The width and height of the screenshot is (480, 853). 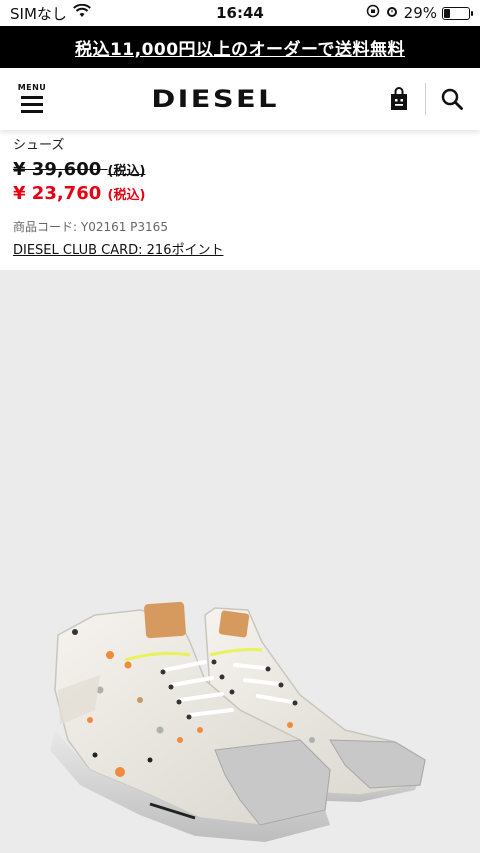 I want to click on club-card-link: DIESEL CLUB CARD: 216ポイント, so click(x=118, y=248).